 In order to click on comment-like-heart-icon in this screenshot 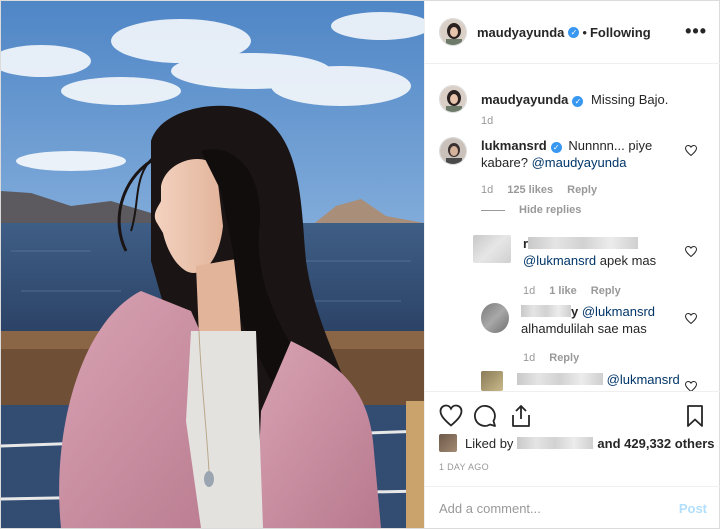, I will do `click(691, 150)`.